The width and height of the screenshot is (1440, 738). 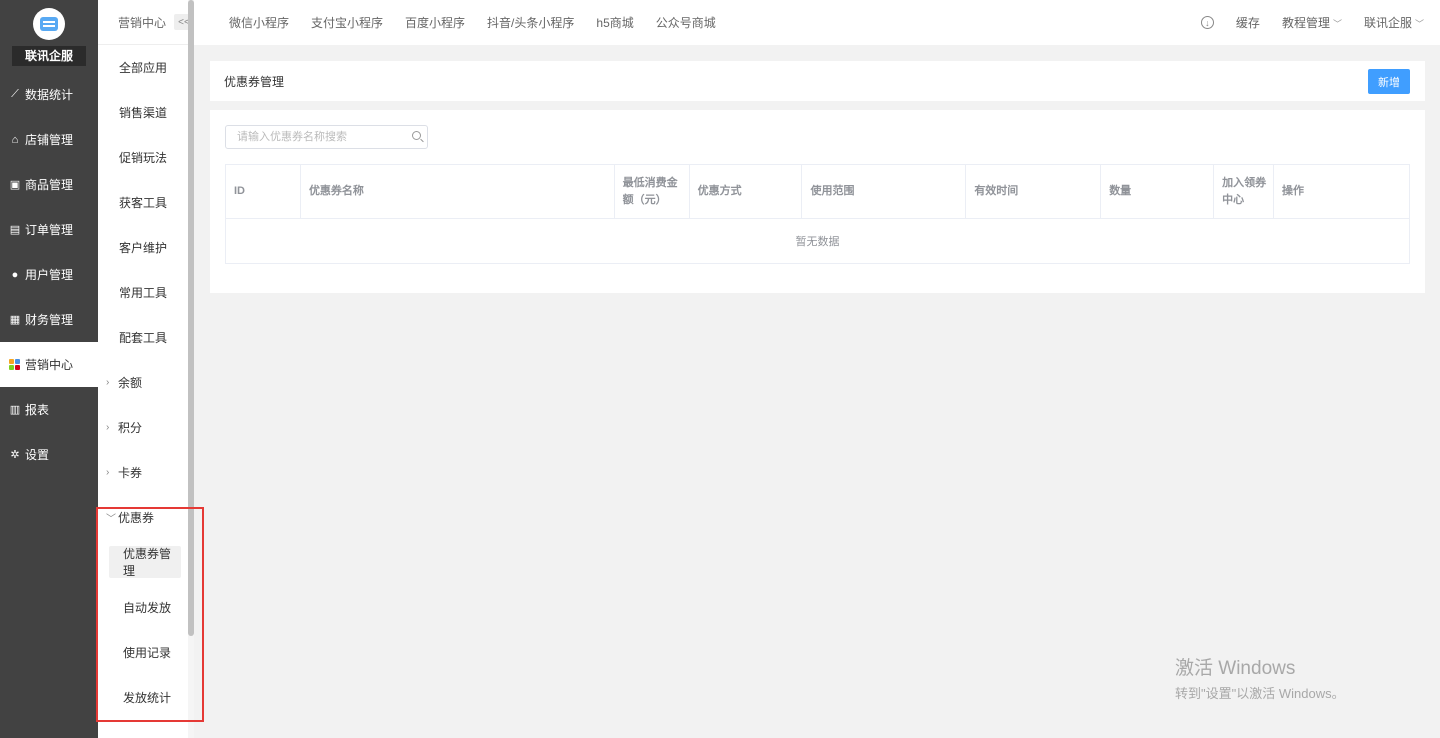 I want to click on column-header: ID, so click(x=263, y=191).